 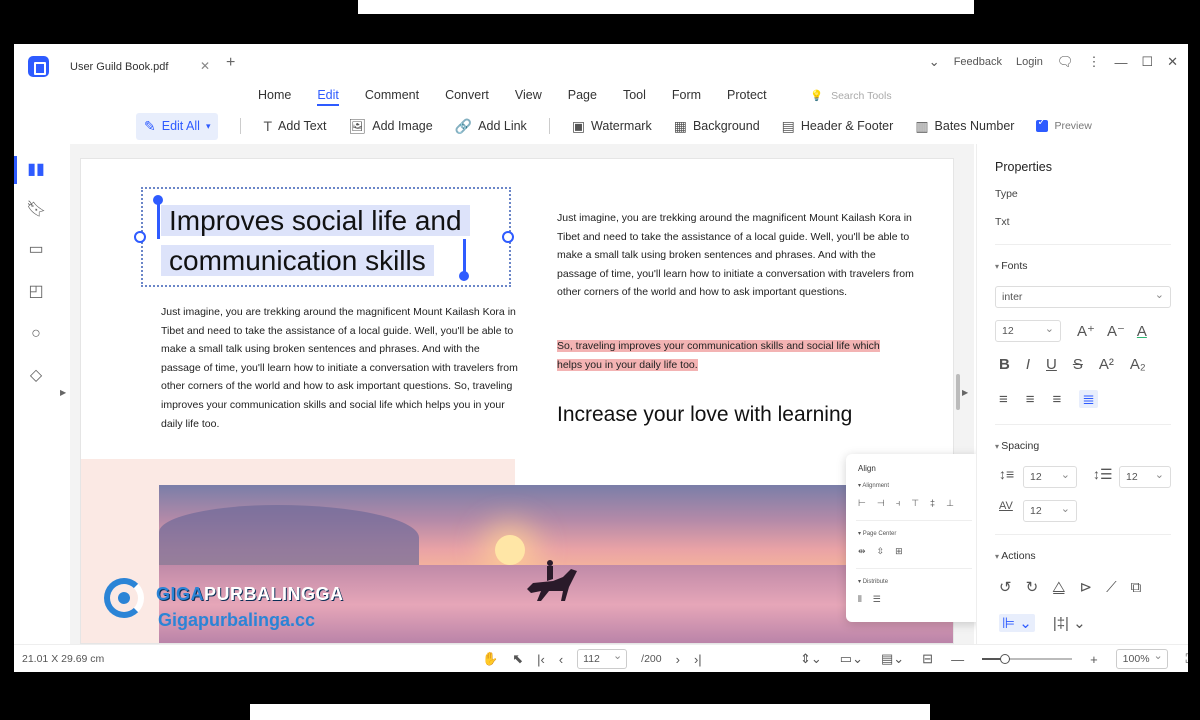 I want to click on paragraph-spacing-select: 12, so click(x=1145, y=477).